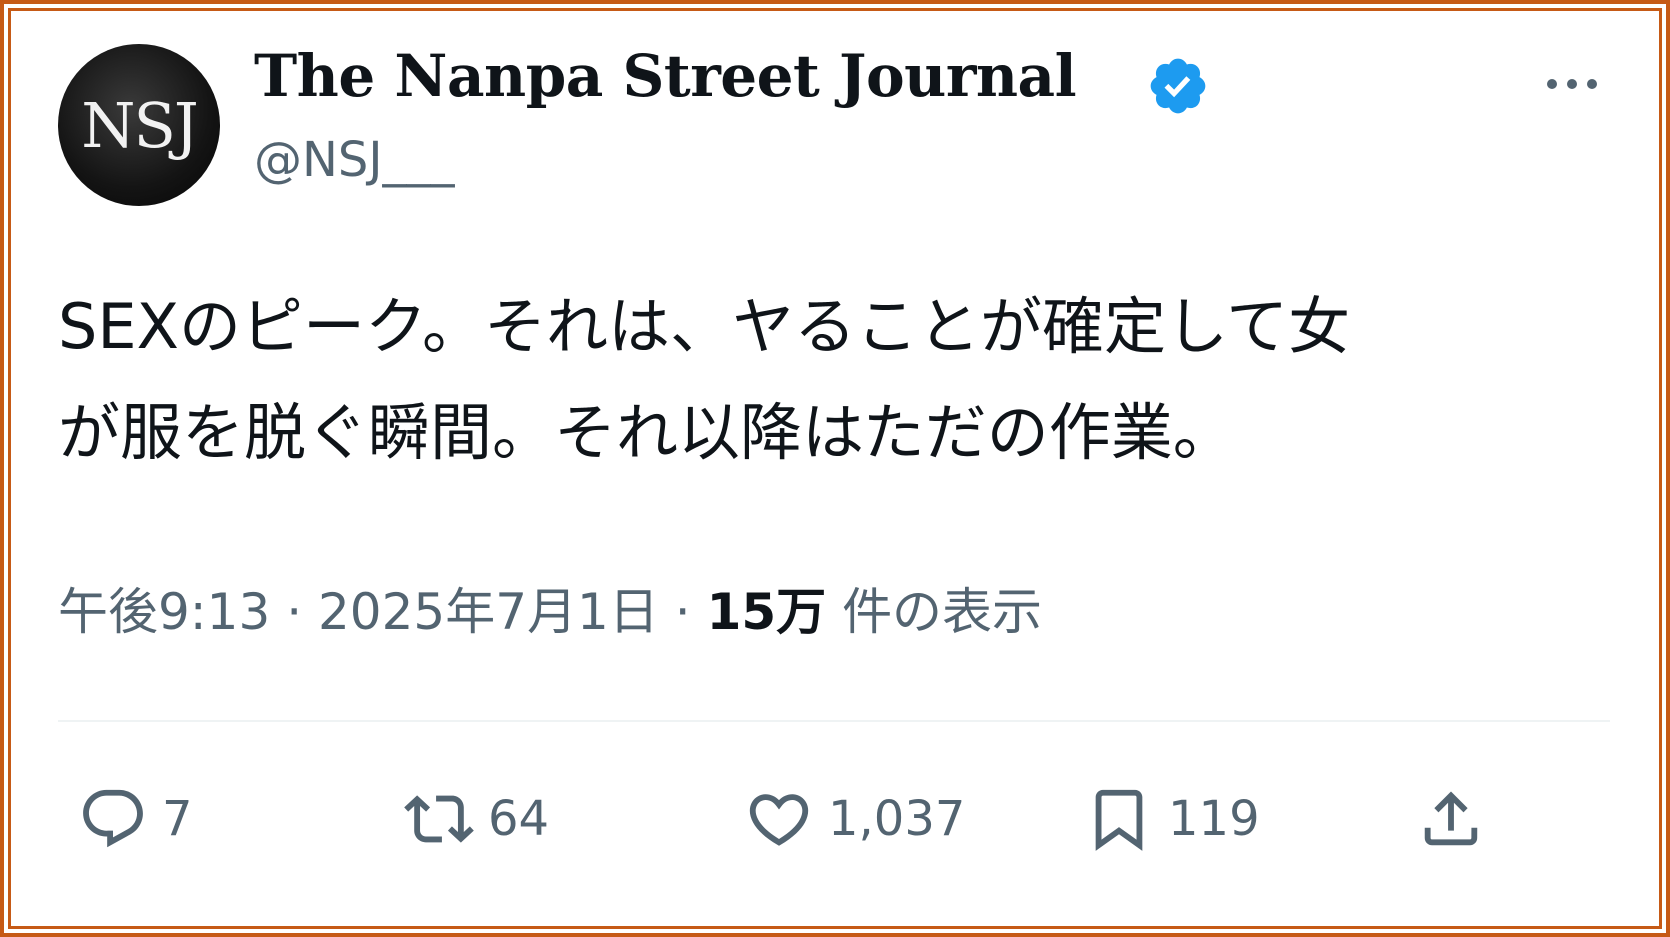  I want to click on views-label: 件の表示, so click(942, 612).